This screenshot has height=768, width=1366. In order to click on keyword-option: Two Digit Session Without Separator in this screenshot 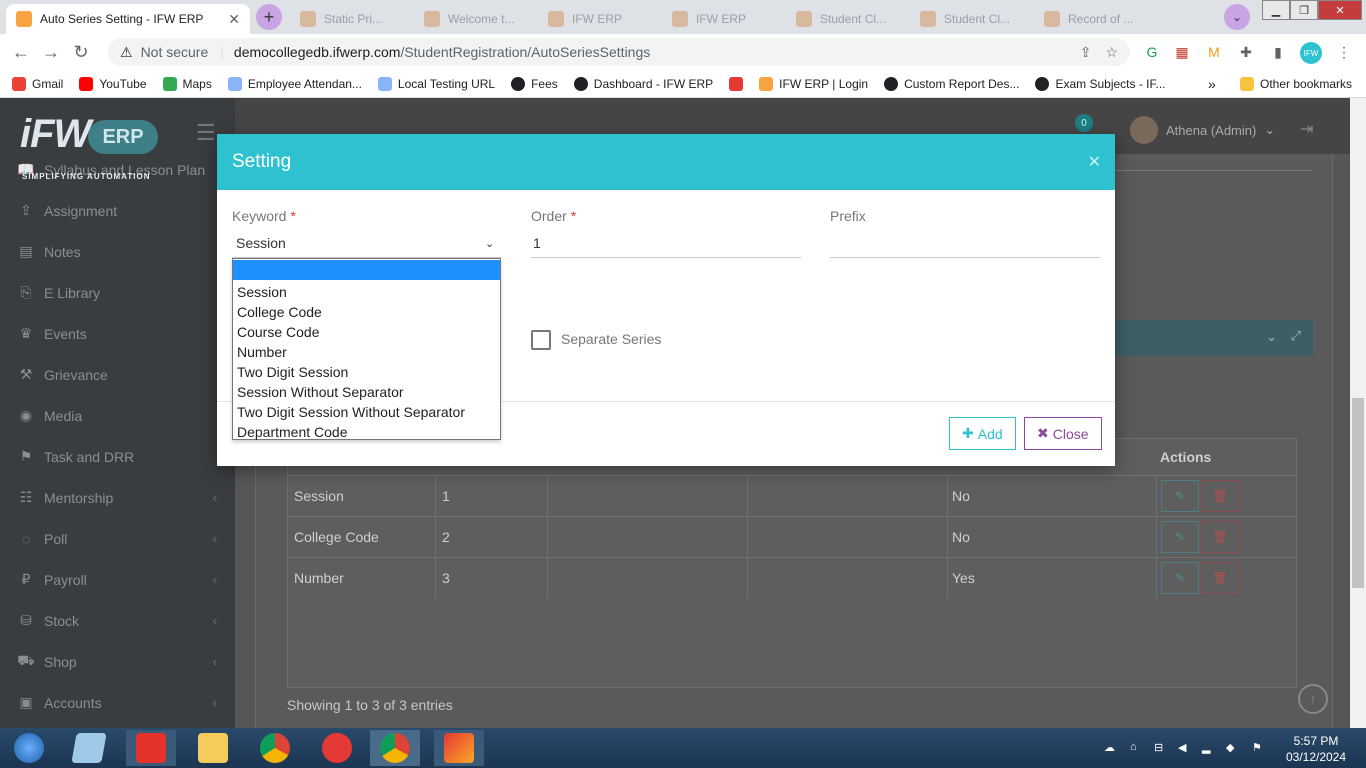, I will do `click(366, 412)`.